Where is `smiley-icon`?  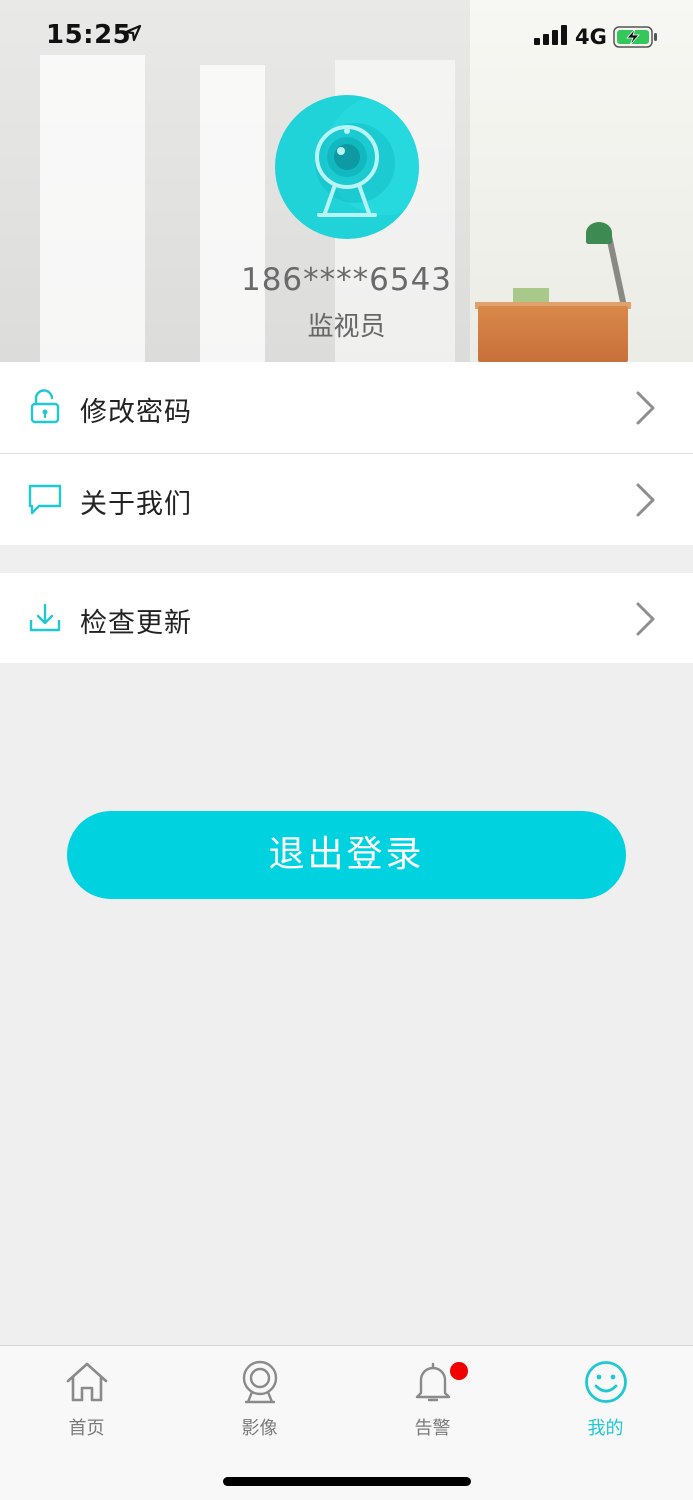 smiley-icon is located at coordinates (606, 1382).